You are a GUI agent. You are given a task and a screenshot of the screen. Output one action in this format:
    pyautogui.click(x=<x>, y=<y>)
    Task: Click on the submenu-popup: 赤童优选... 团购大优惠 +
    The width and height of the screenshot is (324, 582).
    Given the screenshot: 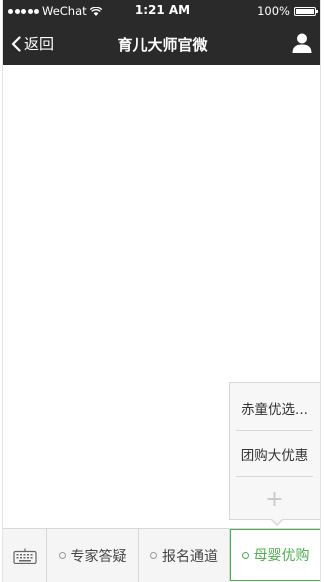 What is the action you would take?
    pyautogui.click(x=274, y=454)
    